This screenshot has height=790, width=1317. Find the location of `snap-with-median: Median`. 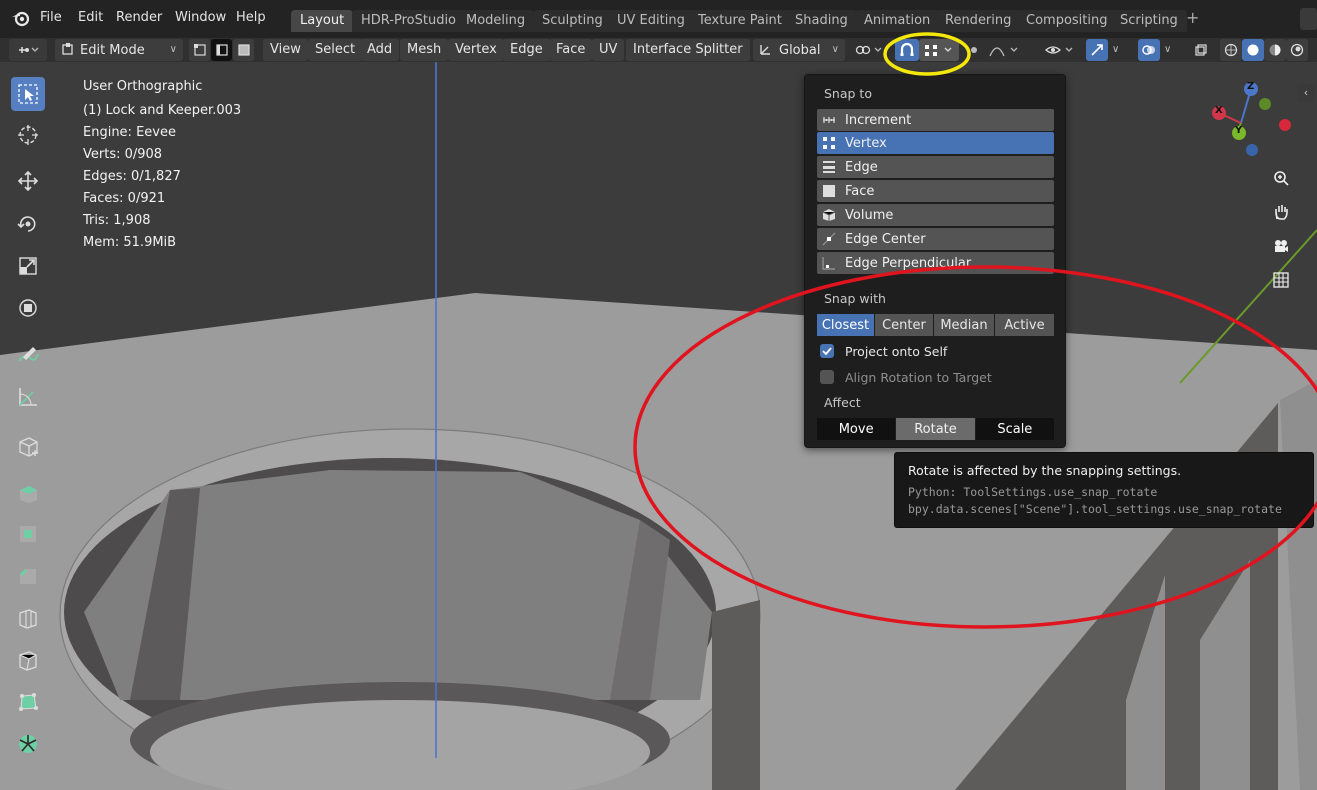

snap-with-median: Median is located at coordinates (964, 325).